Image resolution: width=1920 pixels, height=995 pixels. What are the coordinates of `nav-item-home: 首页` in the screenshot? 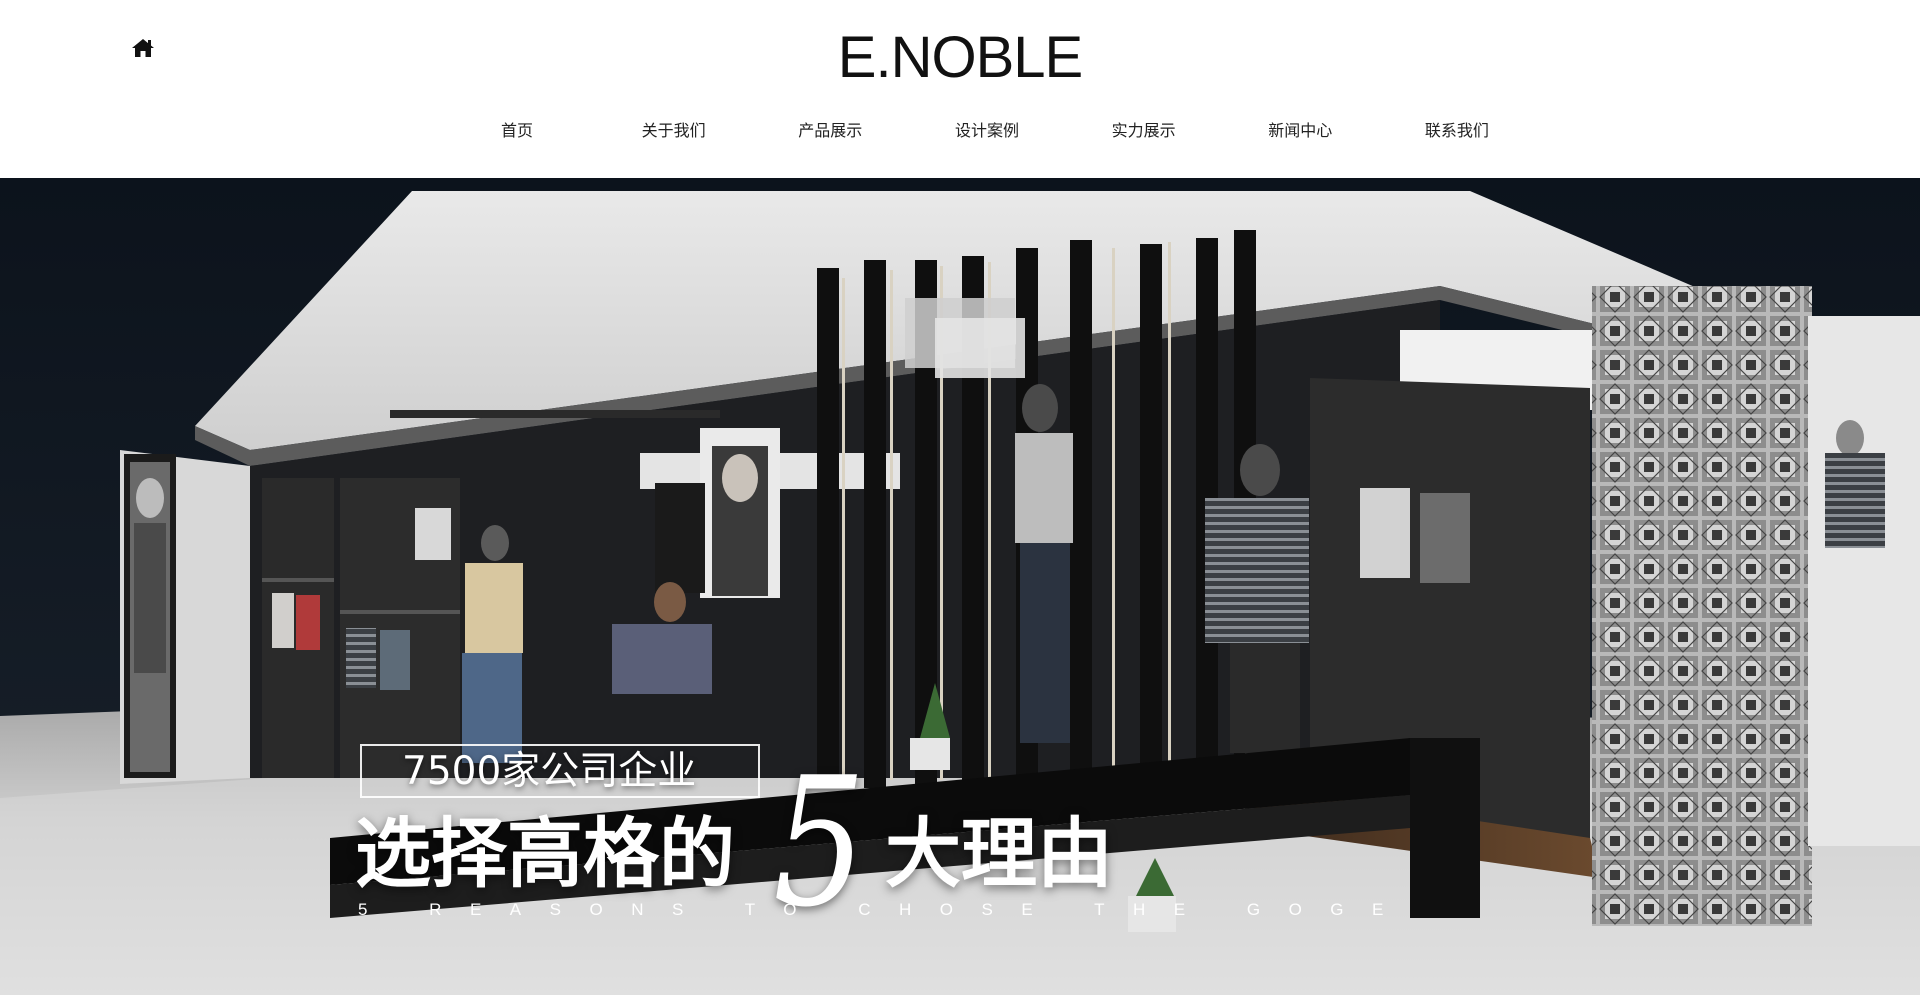 It's located at (517, 131).